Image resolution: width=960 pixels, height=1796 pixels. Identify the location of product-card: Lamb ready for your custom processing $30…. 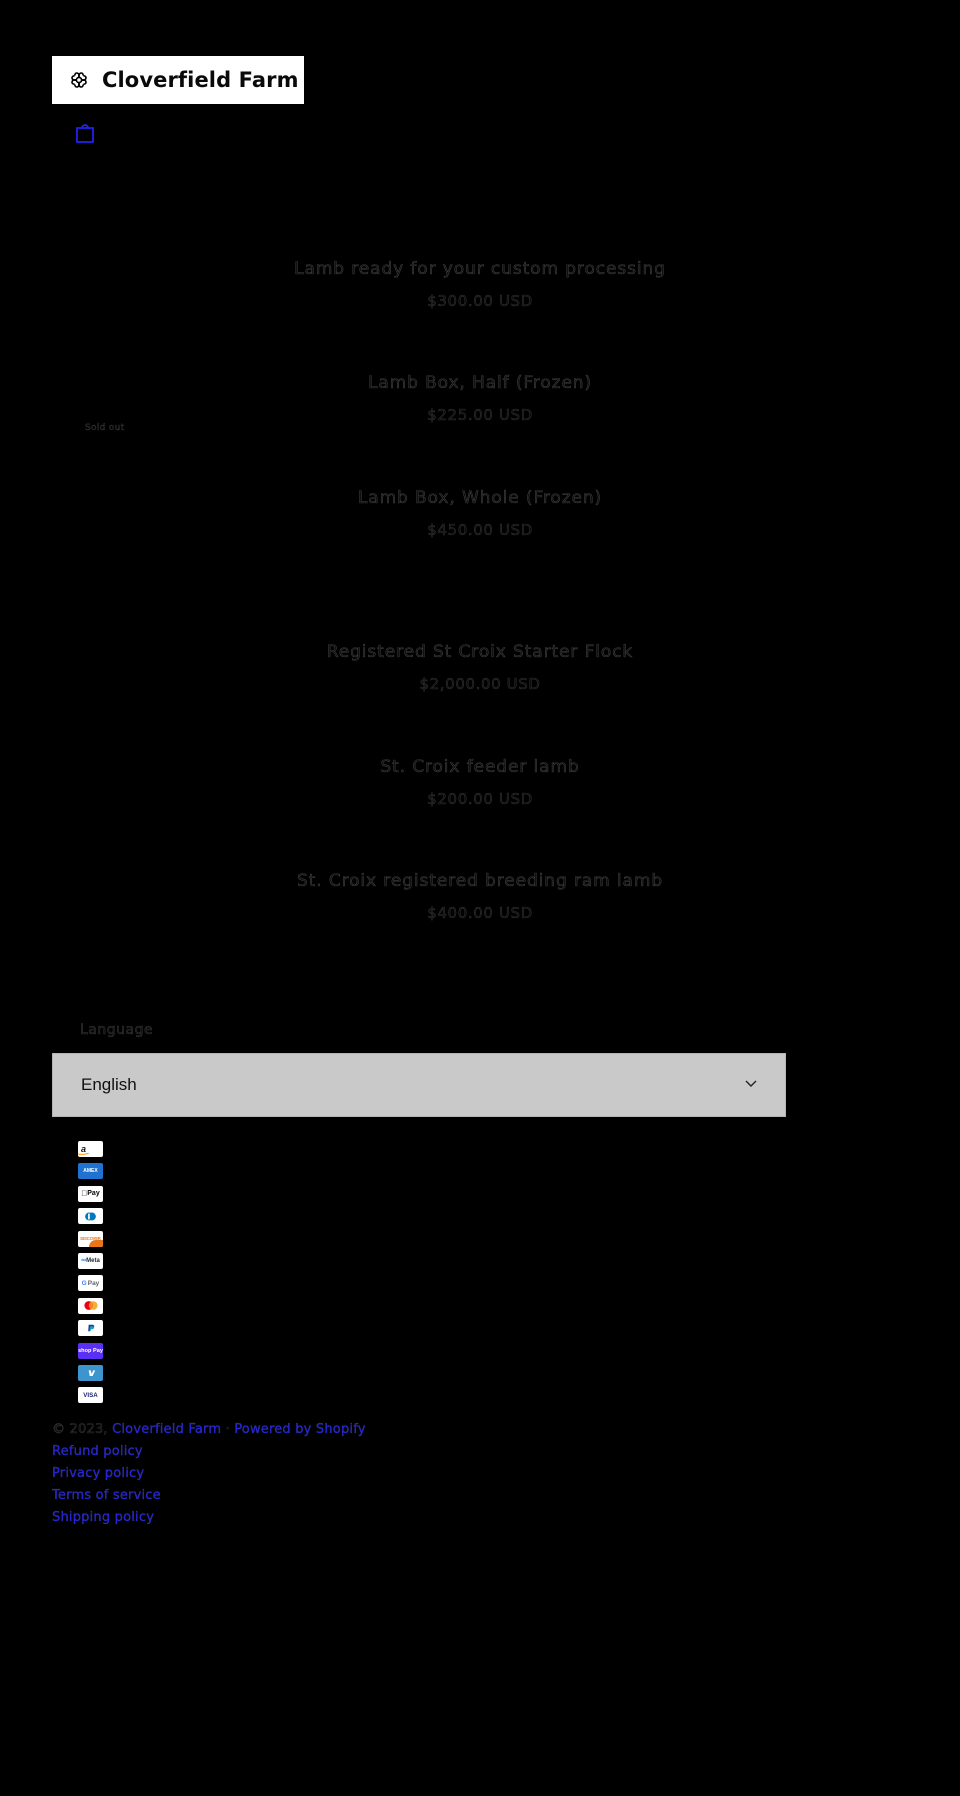
(480, 284).